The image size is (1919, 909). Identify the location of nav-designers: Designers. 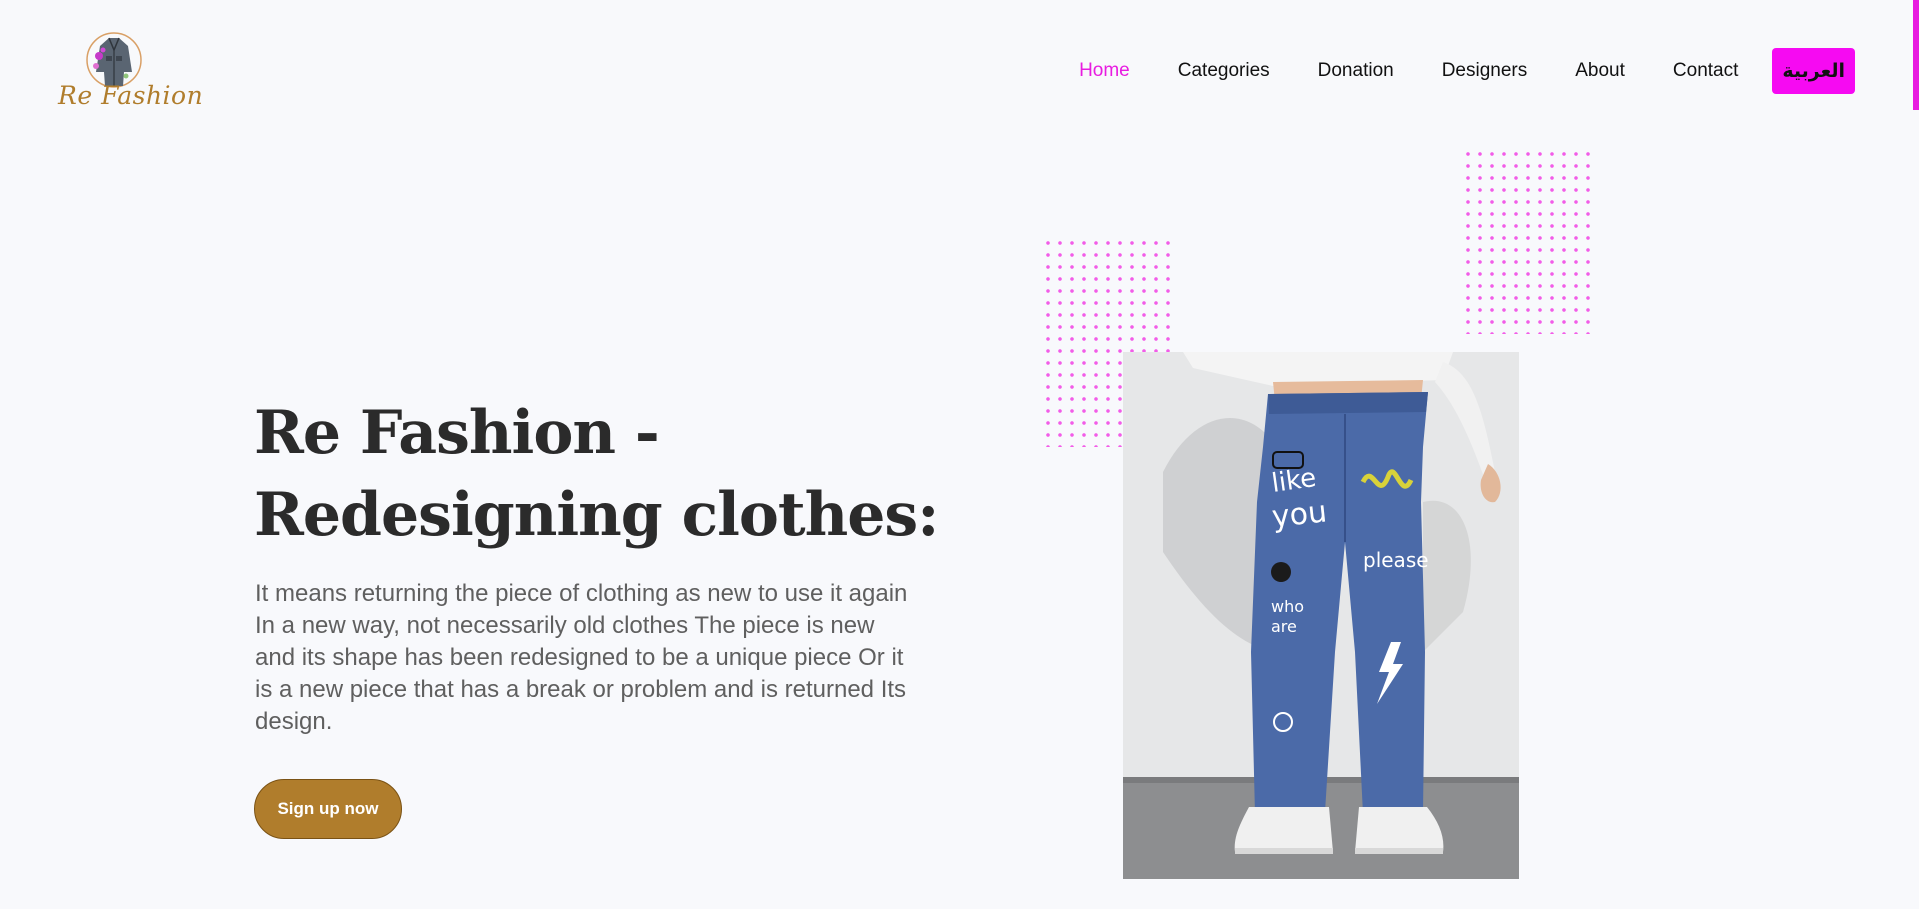
(1485, 71).